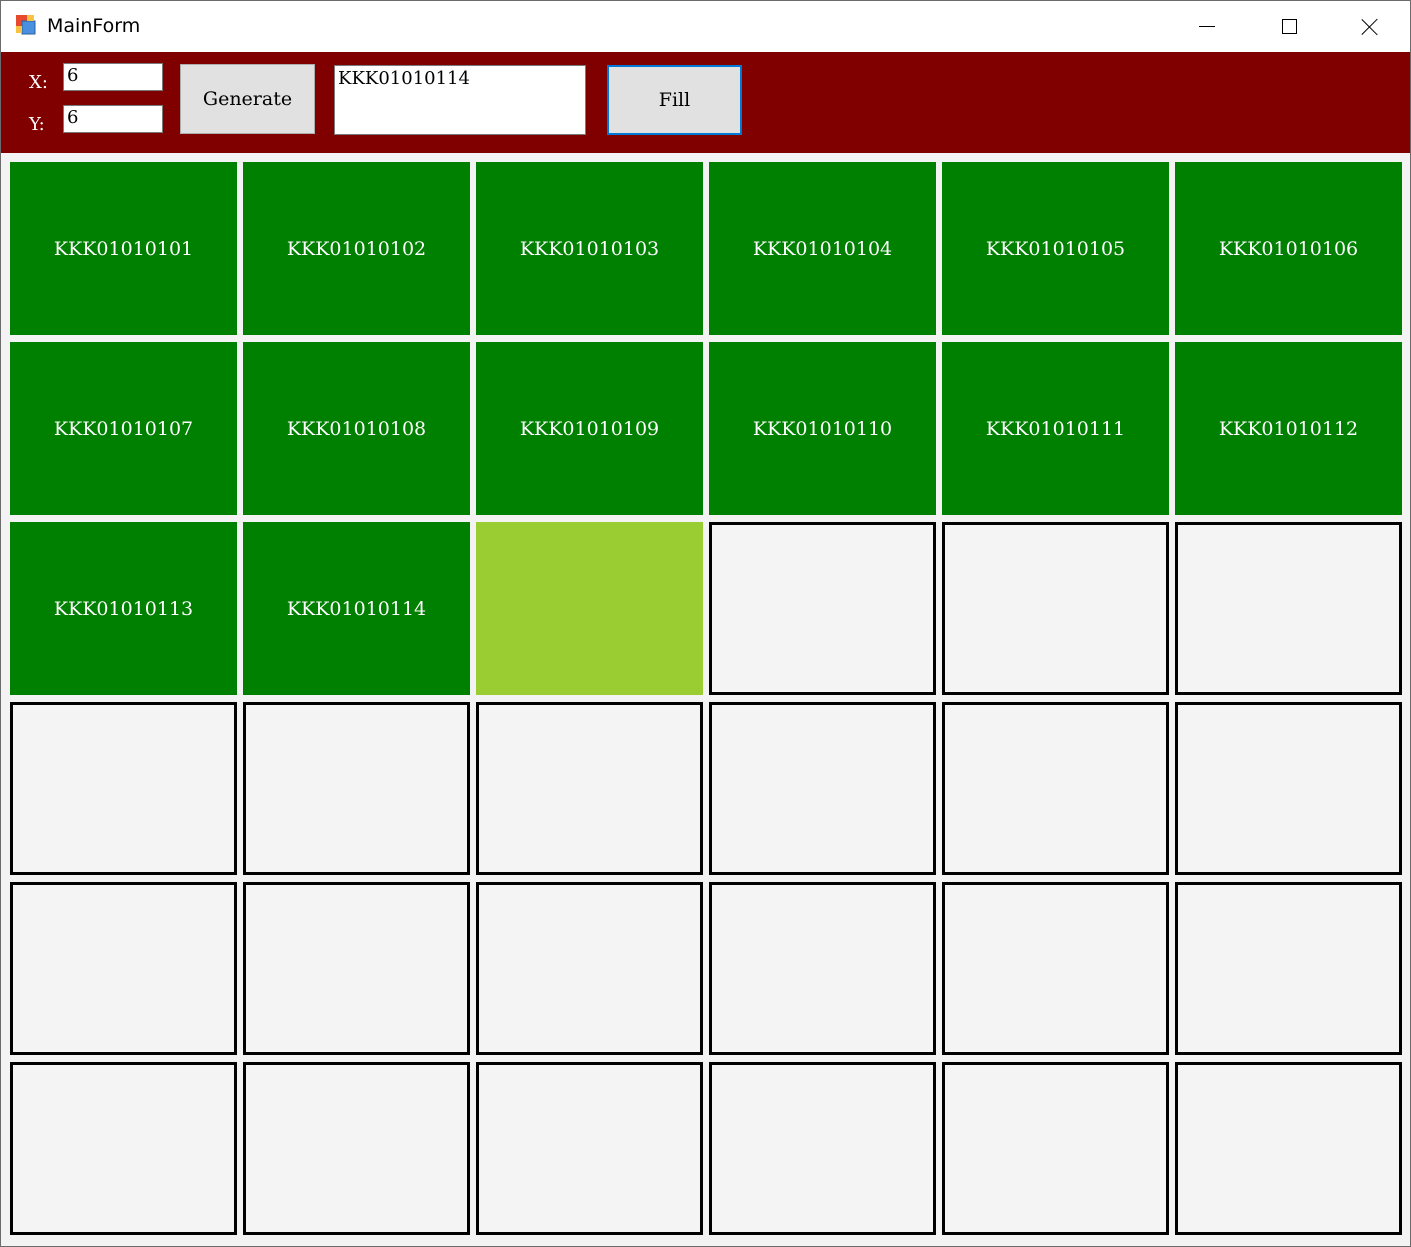  I want to click on toolbar-panel: X: 6 Y: 6 Generate KKK01010114 Fill, so click(705, 102).